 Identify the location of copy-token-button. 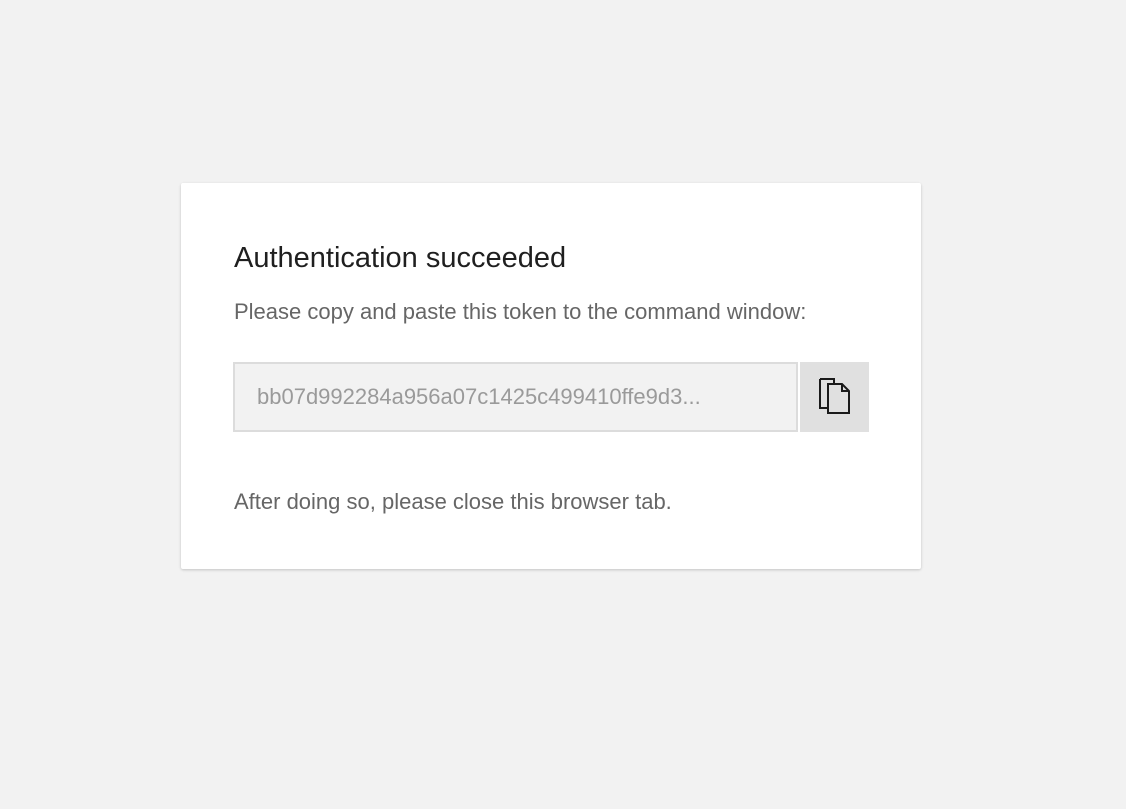
(834, 397).